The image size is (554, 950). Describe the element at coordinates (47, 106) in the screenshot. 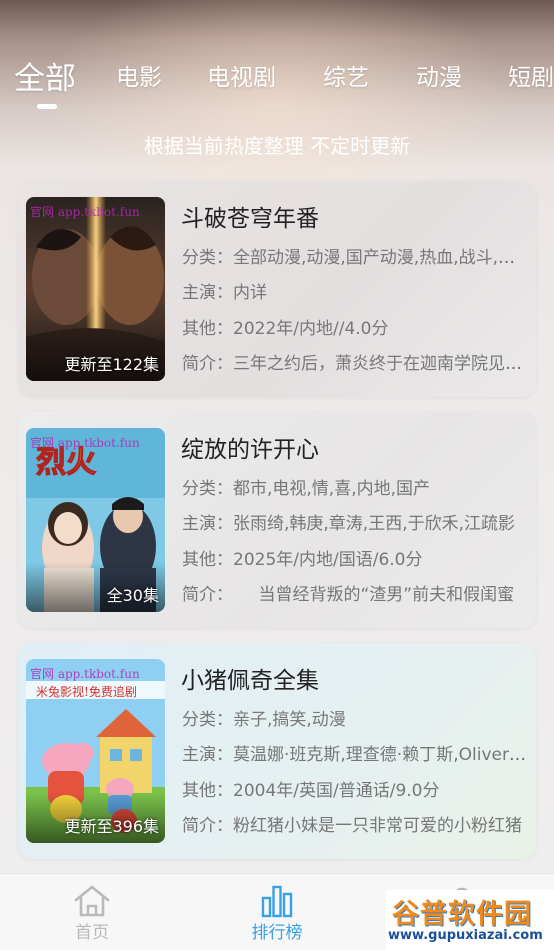

I see `active-tab-indicator` at that location.